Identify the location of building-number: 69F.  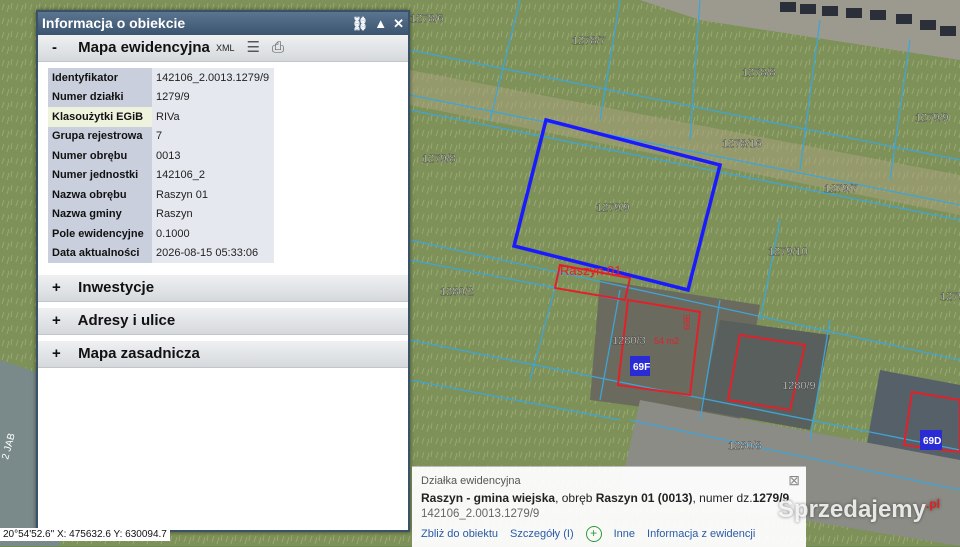
(641, 367).